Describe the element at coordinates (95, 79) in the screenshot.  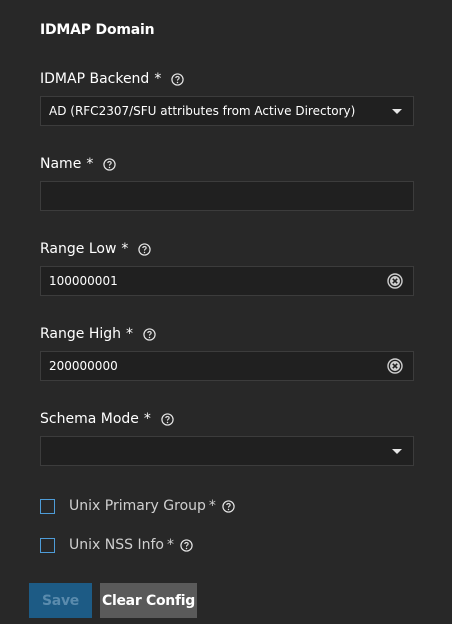
I see `backend-label-text: IDMAP Backend` at that location.